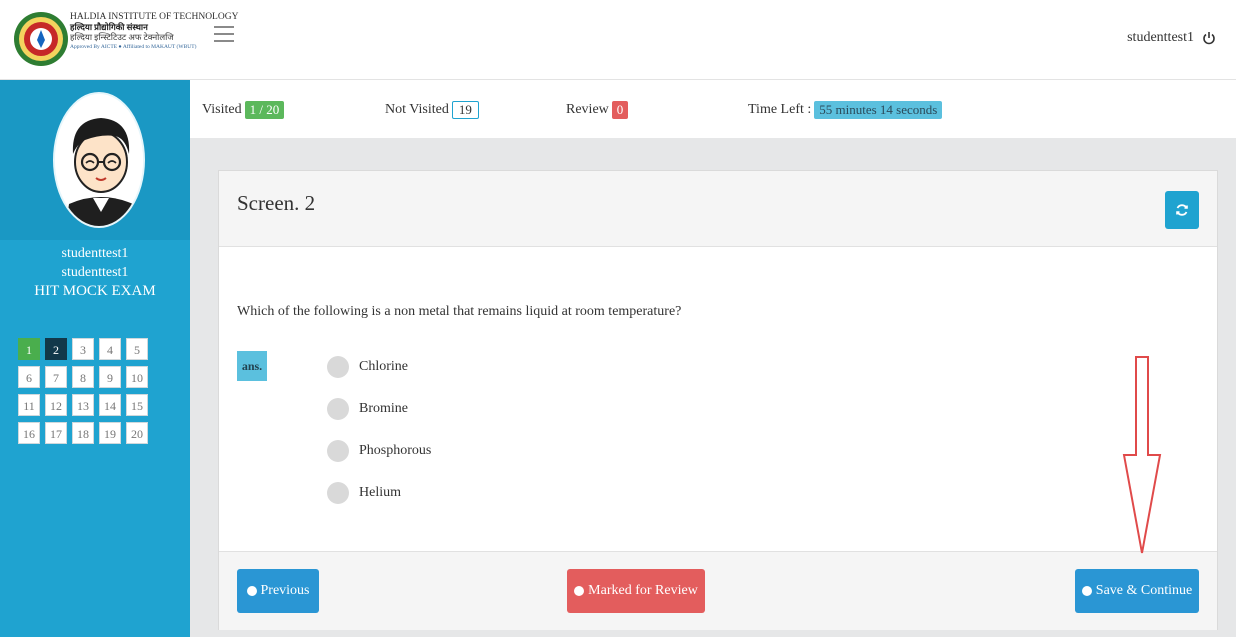 Image resolution: width=1236 pixels, height=637 pixels. What do you see at coordinates (95, 253) in the screenshot?
I see `student-name: studenttest1` at bounding box center [95, 253].